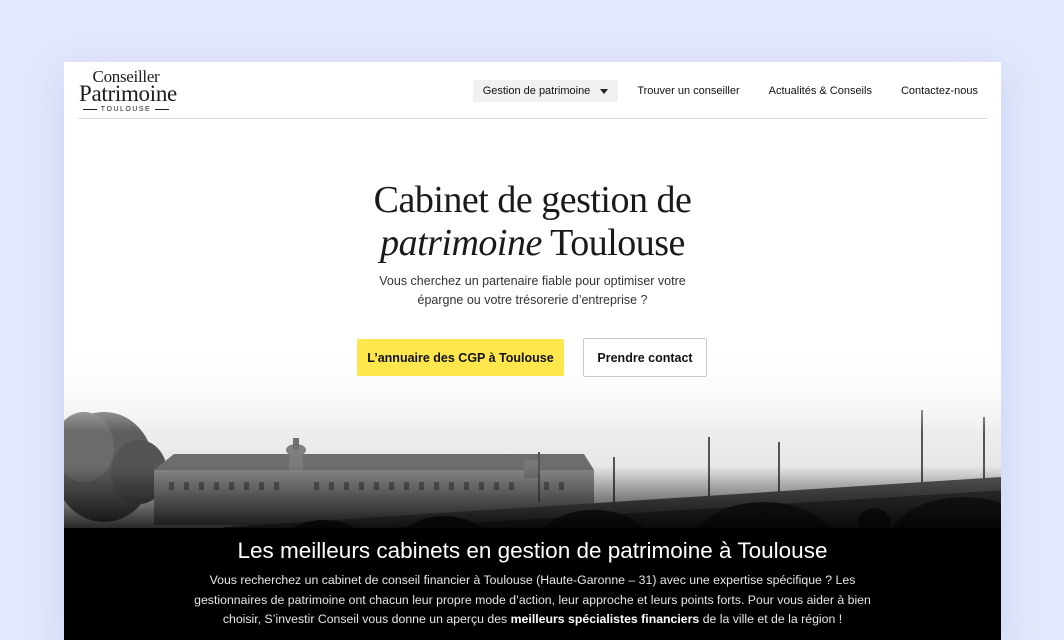  Describe the element at coordinates (461, 243) in the screenshot. I see `hero-title-italic: patrimoine` at that location.